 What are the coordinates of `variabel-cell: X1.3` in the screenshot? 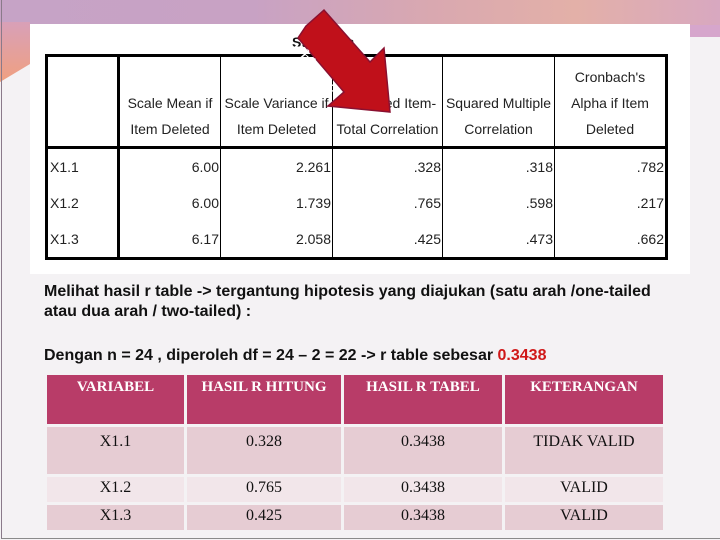 It's located at (115, 517).